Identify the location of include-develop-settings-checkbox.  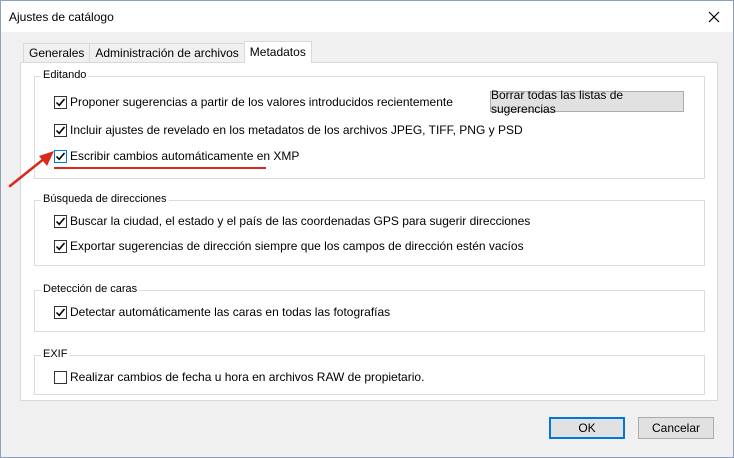
(60, 130).